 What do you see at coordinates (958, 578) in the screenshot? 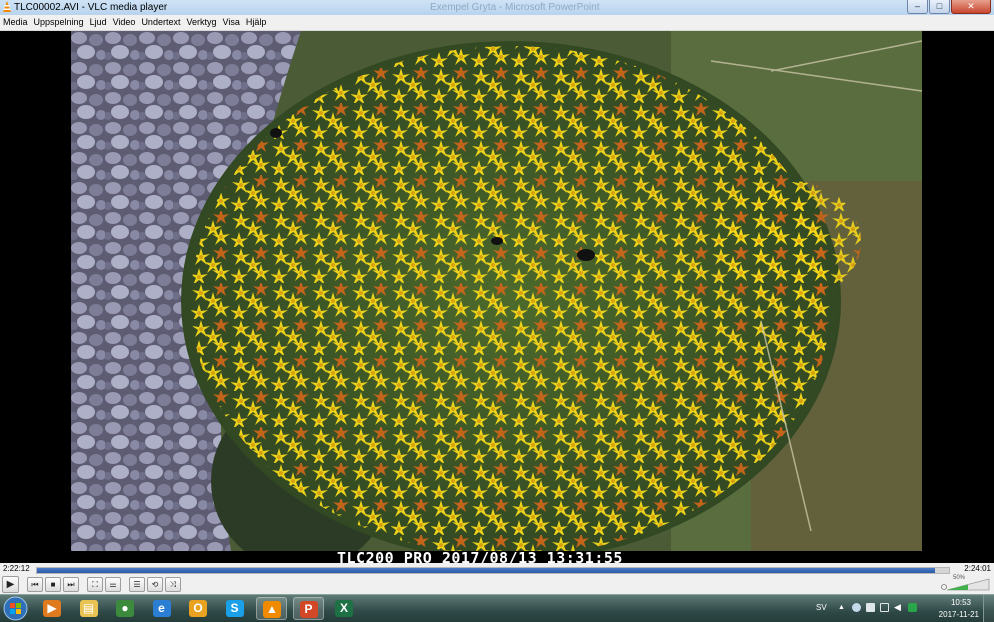
I see `volume-label: 50%` at bounding box center [958, 578].